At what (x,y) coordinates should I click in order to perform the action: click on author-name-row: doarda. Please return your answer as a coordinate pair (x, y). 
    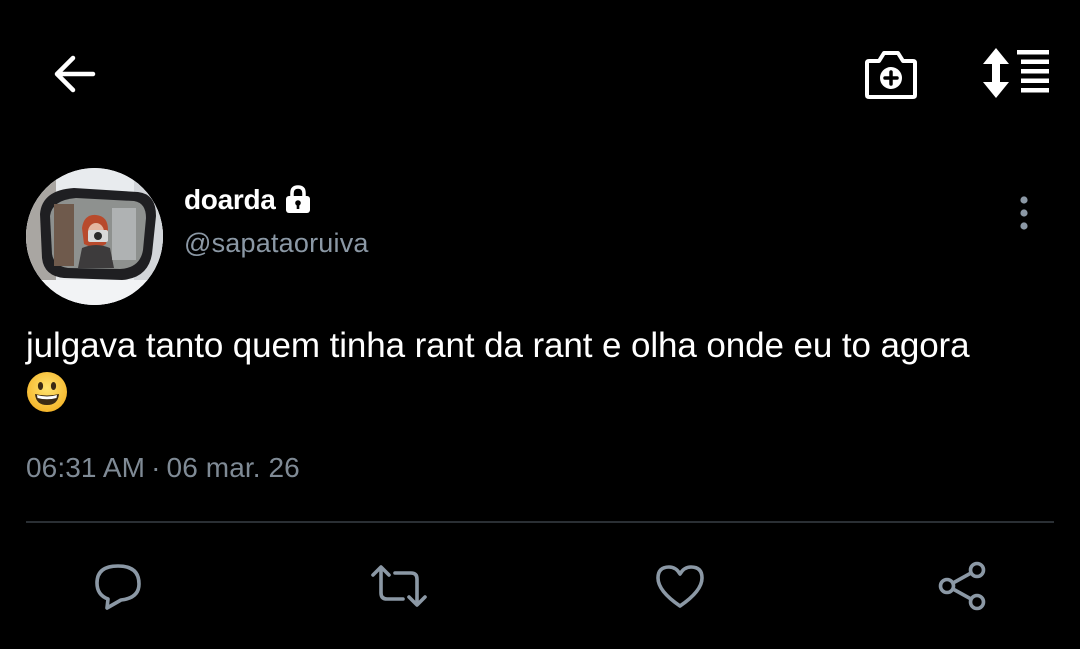
    Looking at the image, I should click on (248, 200).